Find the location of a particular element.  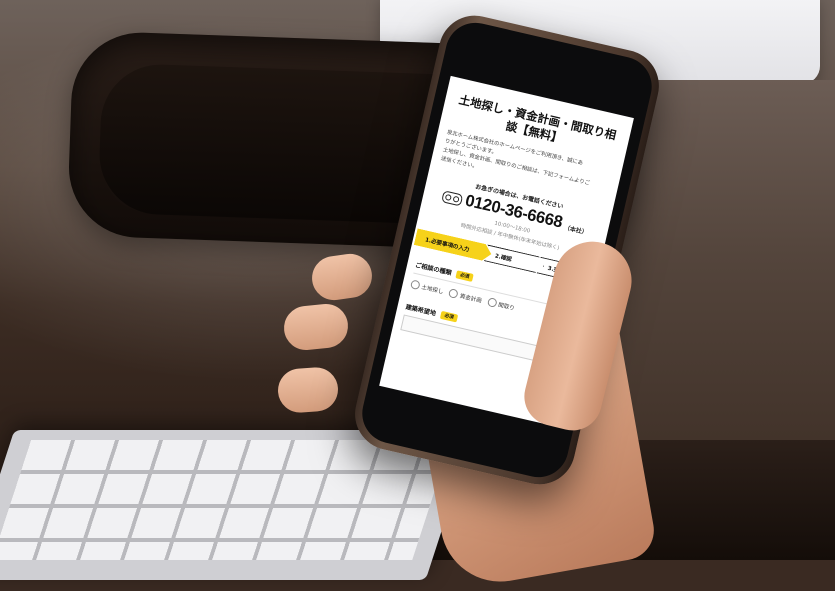

radio-floor-plan: 間取り is located at coordinates (501, 304).